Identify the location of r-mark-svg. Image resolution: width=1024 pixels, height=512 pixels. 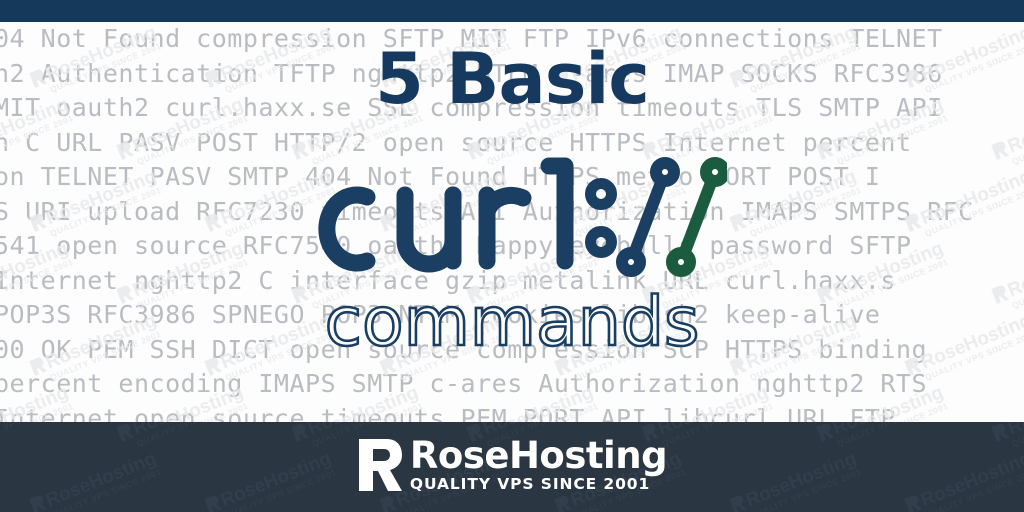
(380, 465).